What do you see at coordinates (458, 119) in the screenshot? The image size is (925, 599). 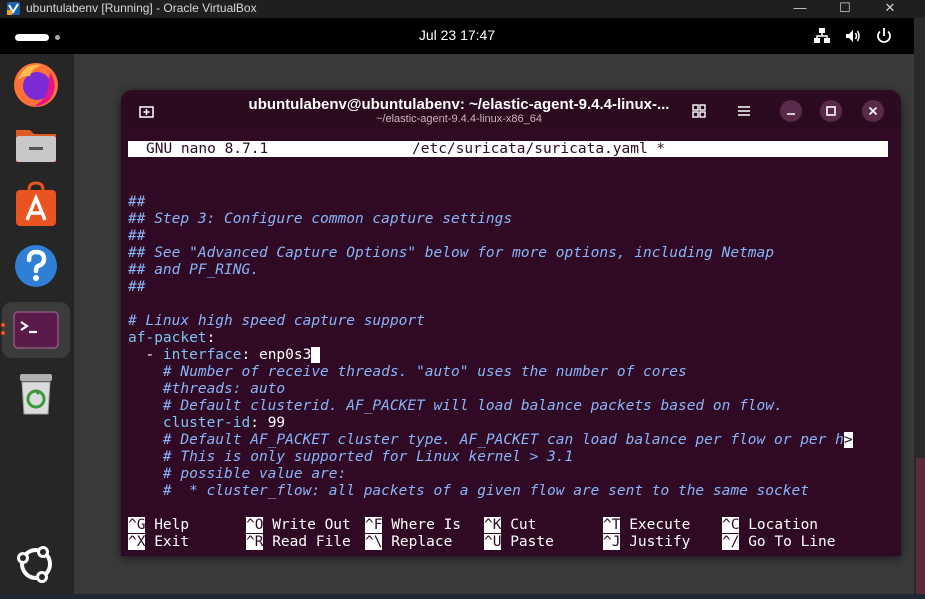 I see `terminal-subtitle: ~/elastic-agent-9.4.4-linux-x86_64` at bounding box center [458, 119].